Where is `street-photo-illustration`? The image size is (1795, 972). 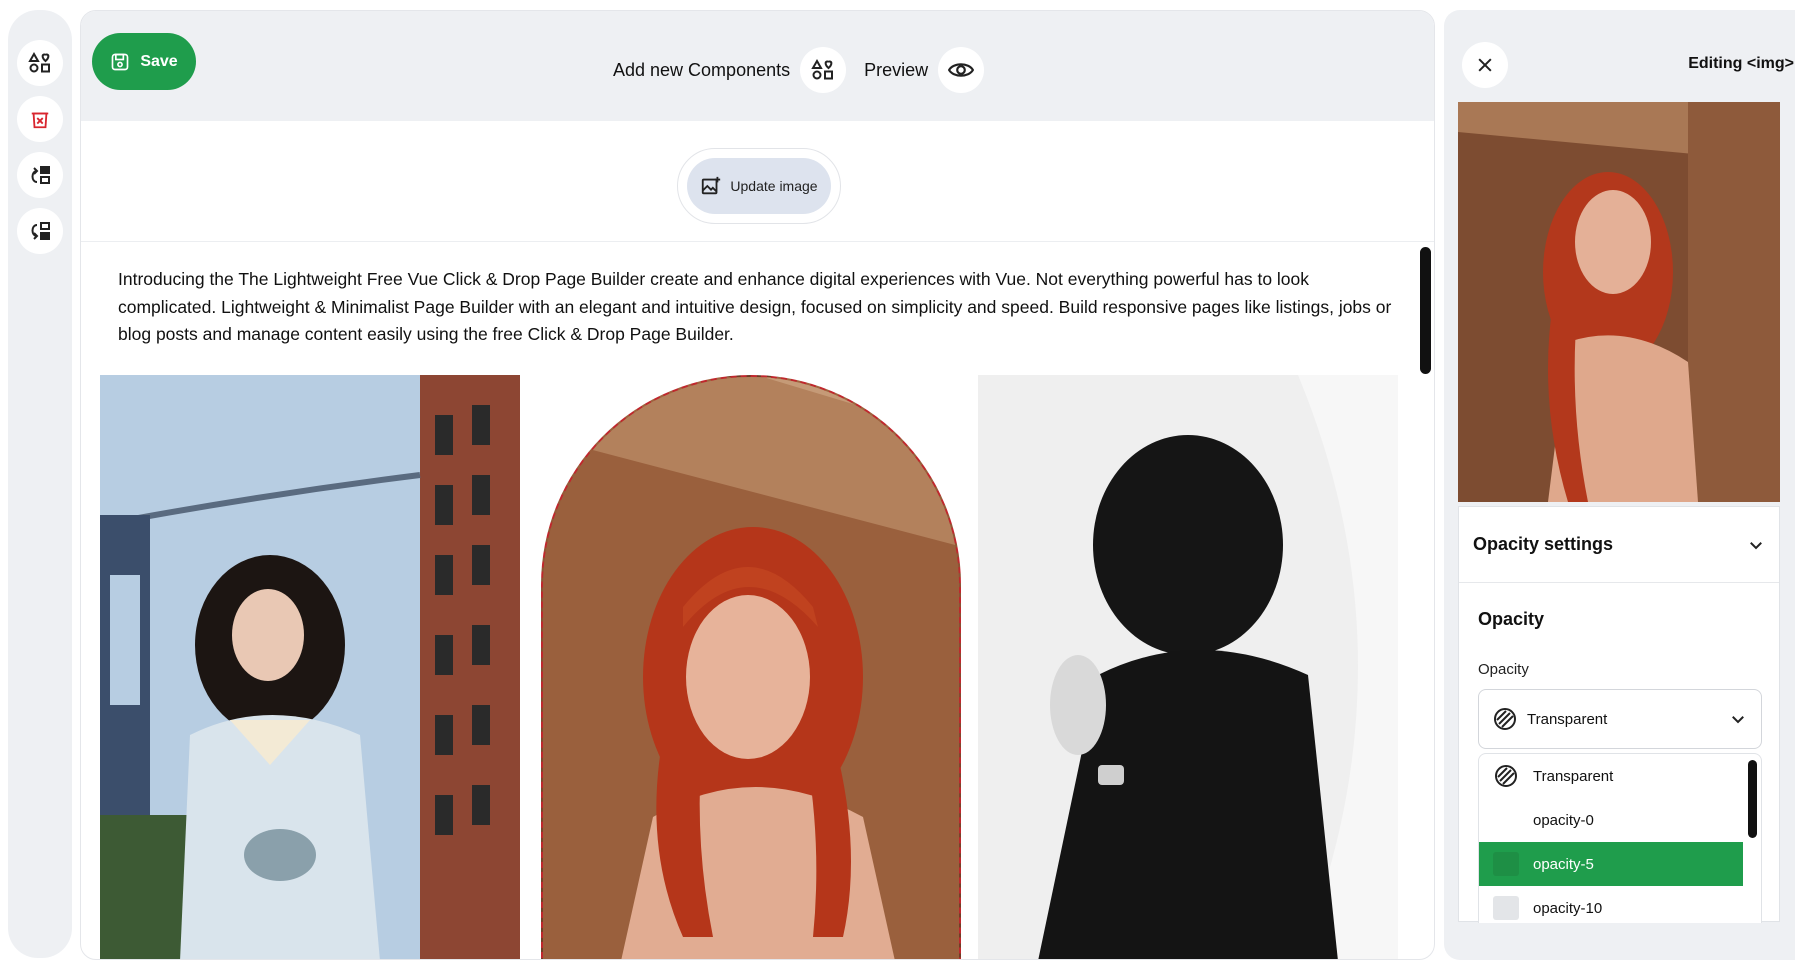
street-photo-illustration is located at coordinates (310, 667).